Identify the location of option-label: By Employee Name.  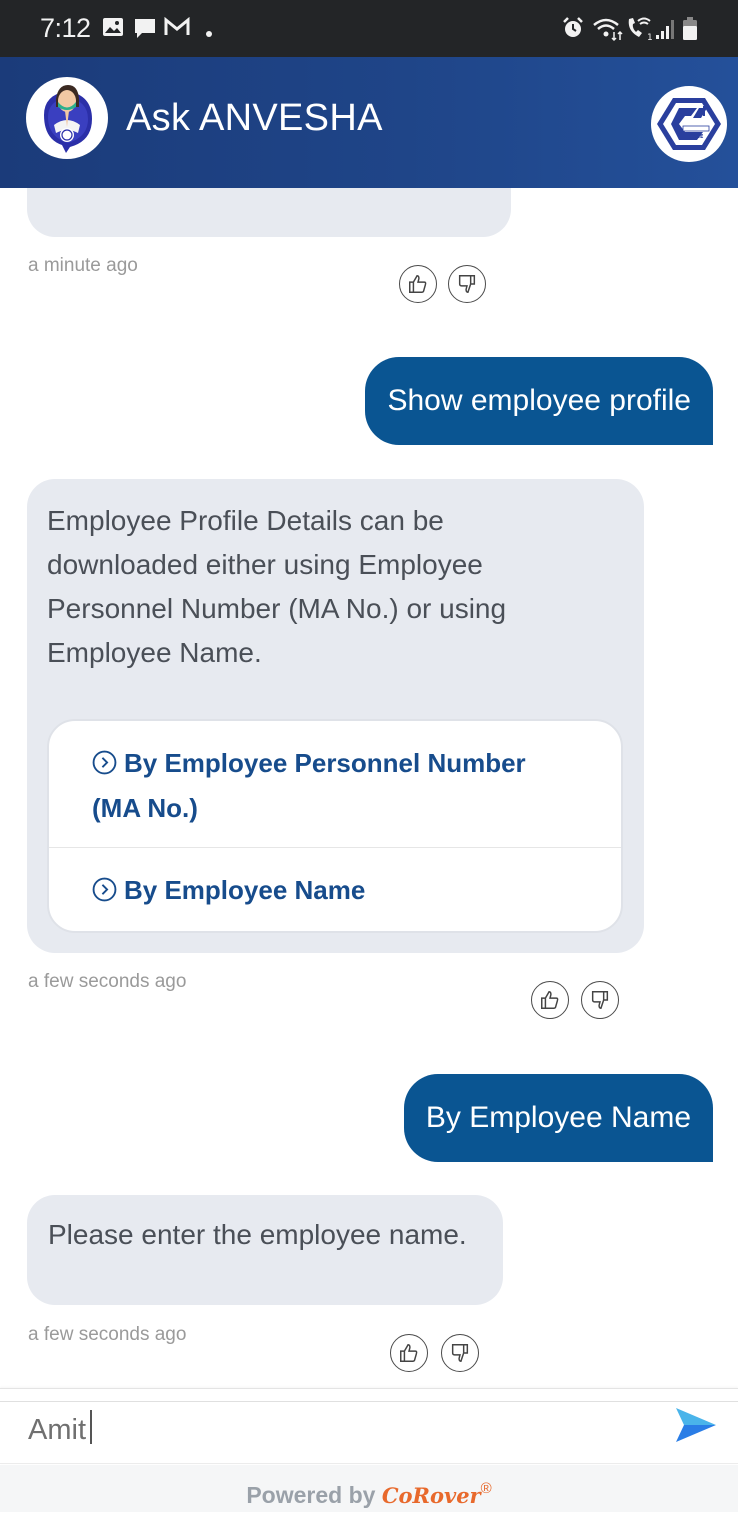
(245, 890).